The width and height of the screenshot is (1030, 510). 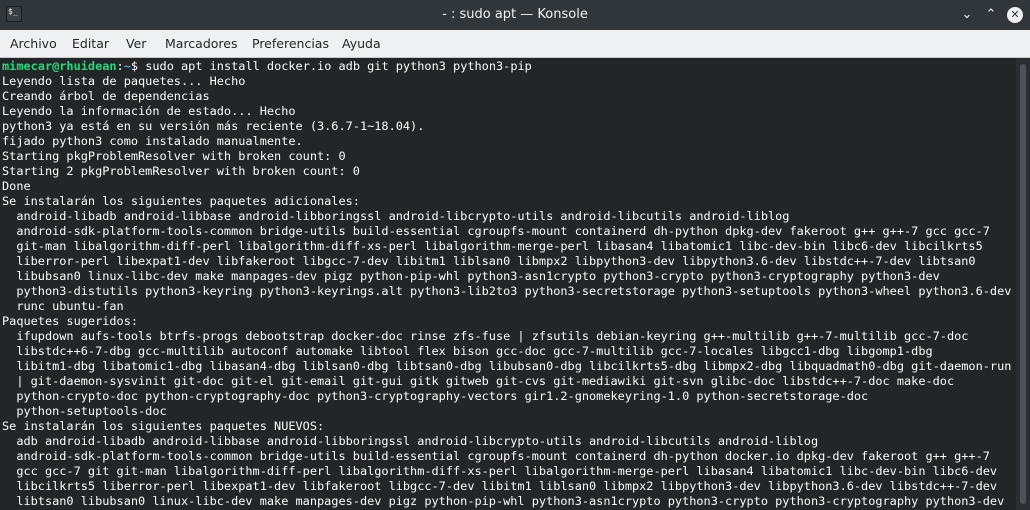 What do you see at coordinates (136, 43) in the screenshot?
I see `menu-ver: Ver` at bounding box center [136, 43].